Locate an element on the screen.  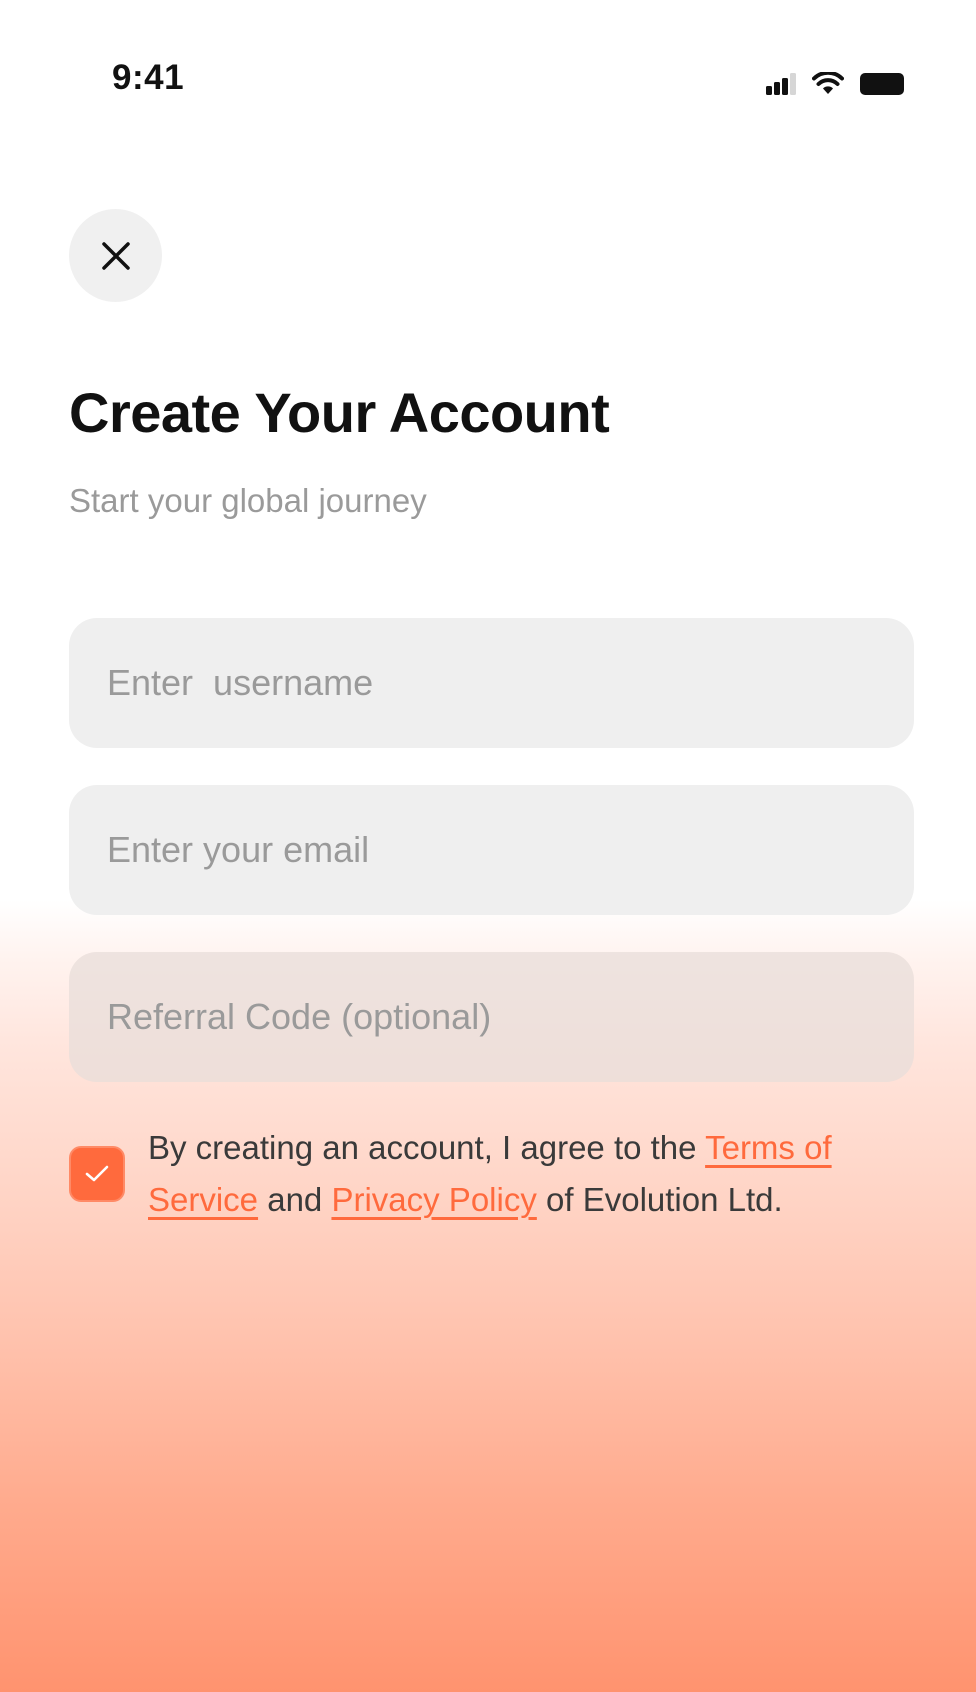
status-time: 9:41 is located at coordinates (148, 77).